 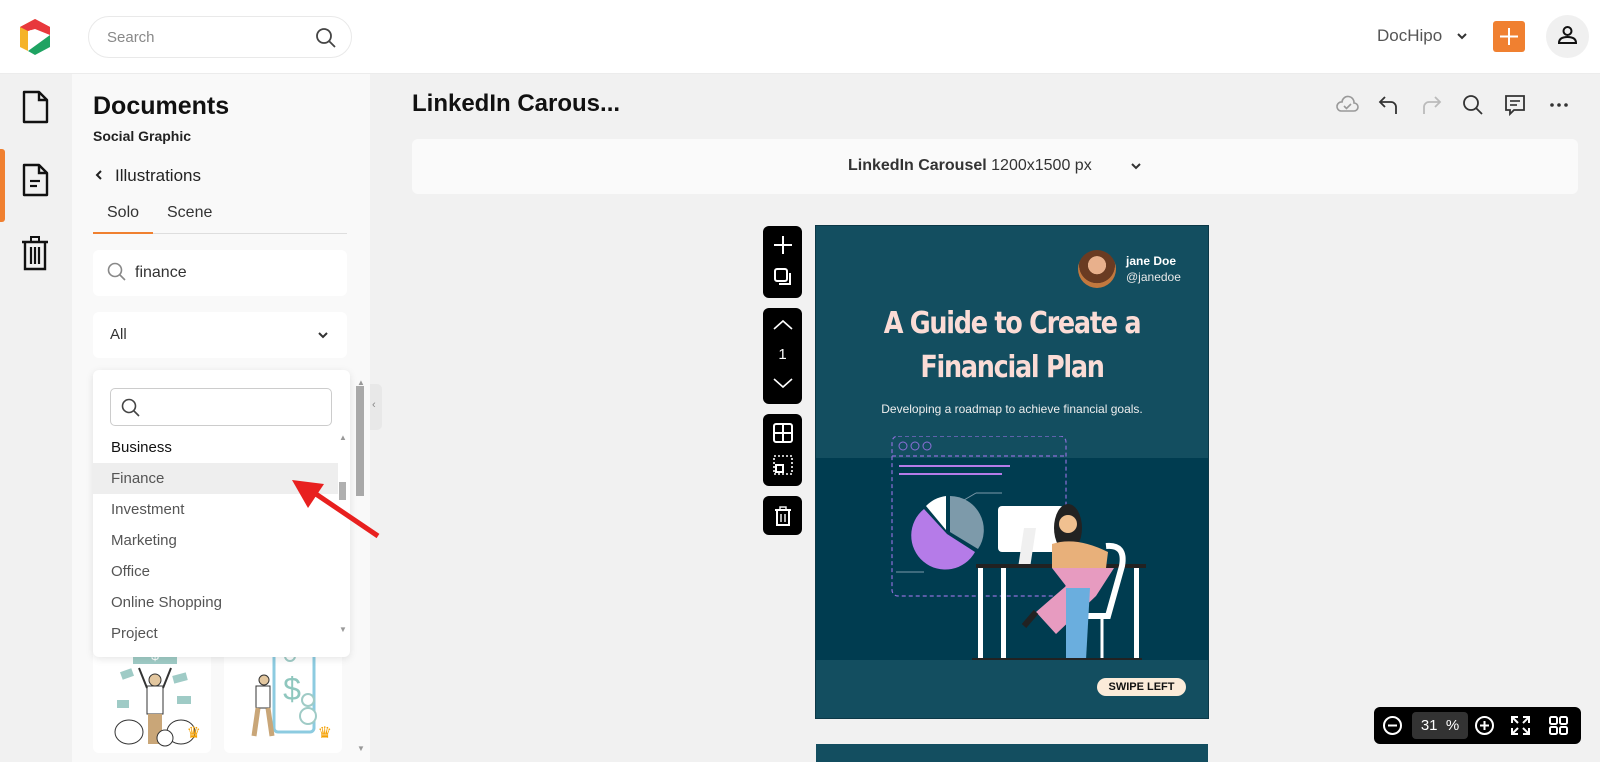 What do you see at coordinates (783, 465) in the screenshot?
I see `resize-icon` at bounding box center [783, 465].